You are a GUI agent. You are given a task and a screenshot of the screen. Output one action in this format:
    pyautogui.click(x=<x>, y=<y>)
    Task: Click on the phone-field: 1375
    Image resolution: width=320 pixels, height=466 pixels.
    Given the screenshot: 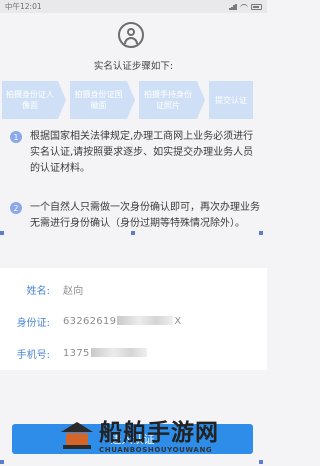 What is the action you would take?
    pyautogui.click(x=105, y=353)
    